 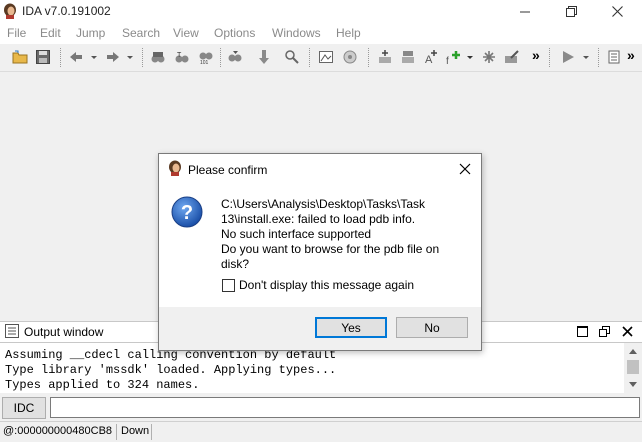 I want to click on close-window-button, so click(x=617, y=11).